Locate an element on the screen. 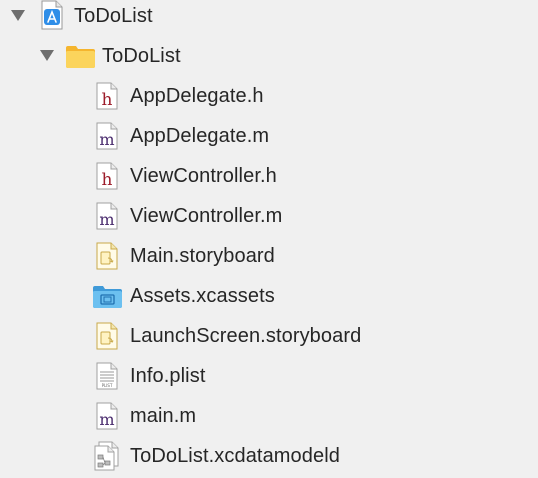 This screenshot has width=538, height=478. file-name: Info.plist is located at coordinates (168, 376).